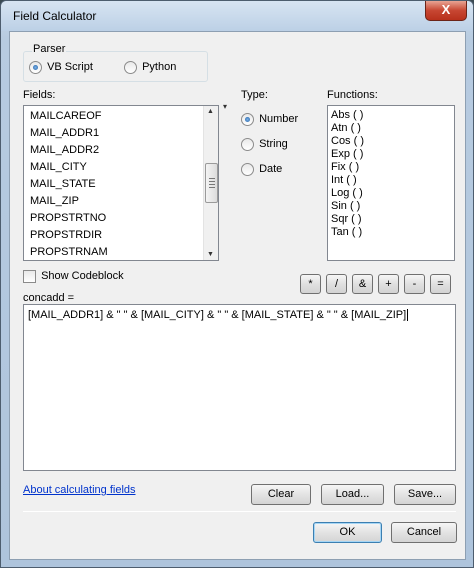 The height and width of the screenshot is (568, 474). Describe the element at coordinates (346, 219) in the screenshot. I see `function-item: Sqr ( )` at that location.